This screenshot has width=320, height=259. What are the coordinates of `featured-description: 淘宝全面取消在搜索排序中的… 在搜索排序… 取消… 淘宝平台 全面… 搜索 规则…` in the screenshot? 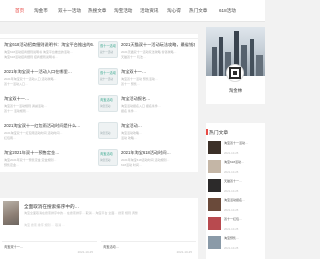 It's located at (81, 213).